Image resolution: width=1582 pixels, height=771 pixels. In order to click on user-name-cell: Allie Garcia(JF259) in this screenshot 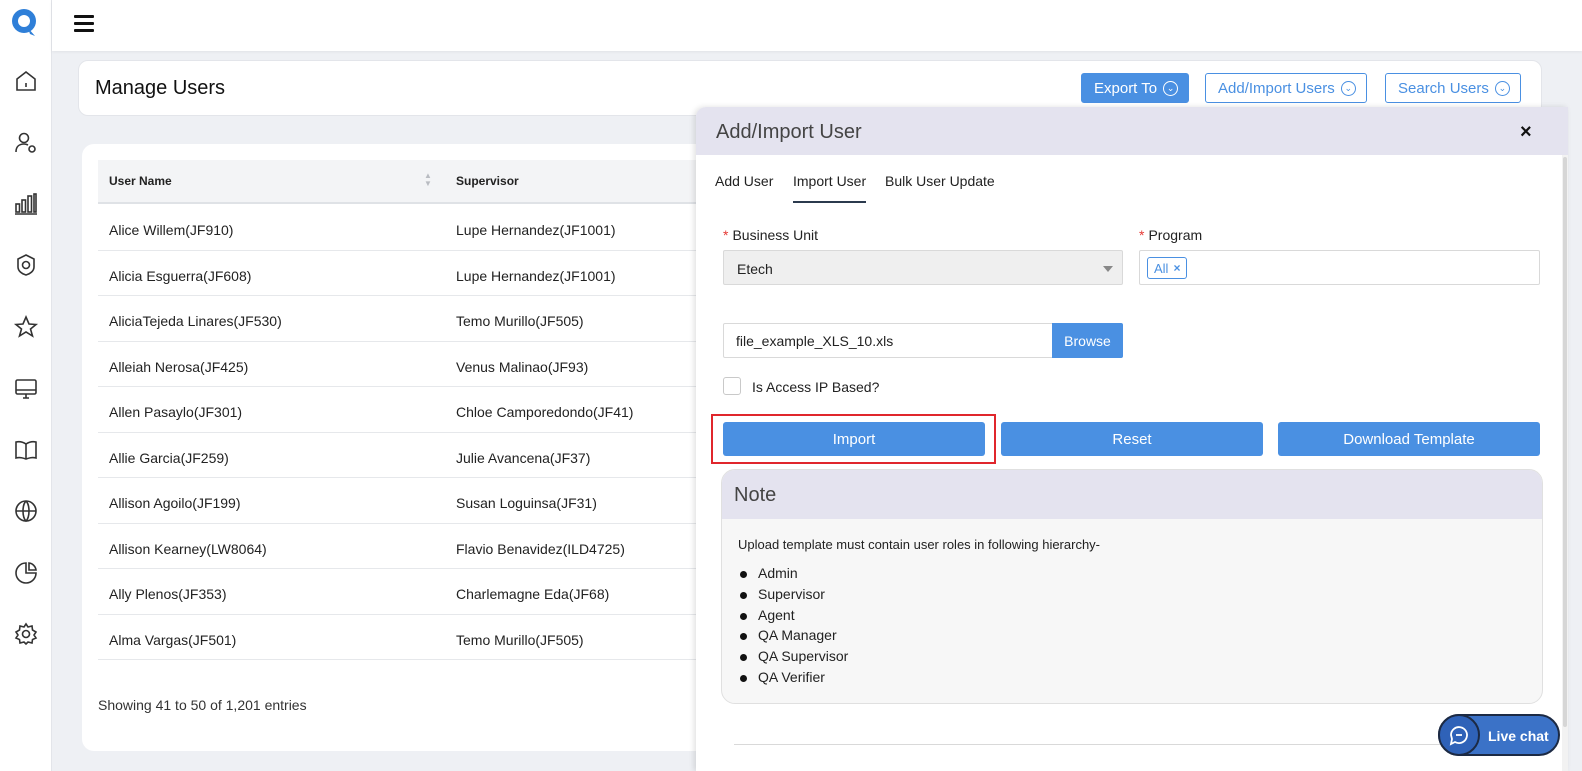, I will do `click(169, 457)`.